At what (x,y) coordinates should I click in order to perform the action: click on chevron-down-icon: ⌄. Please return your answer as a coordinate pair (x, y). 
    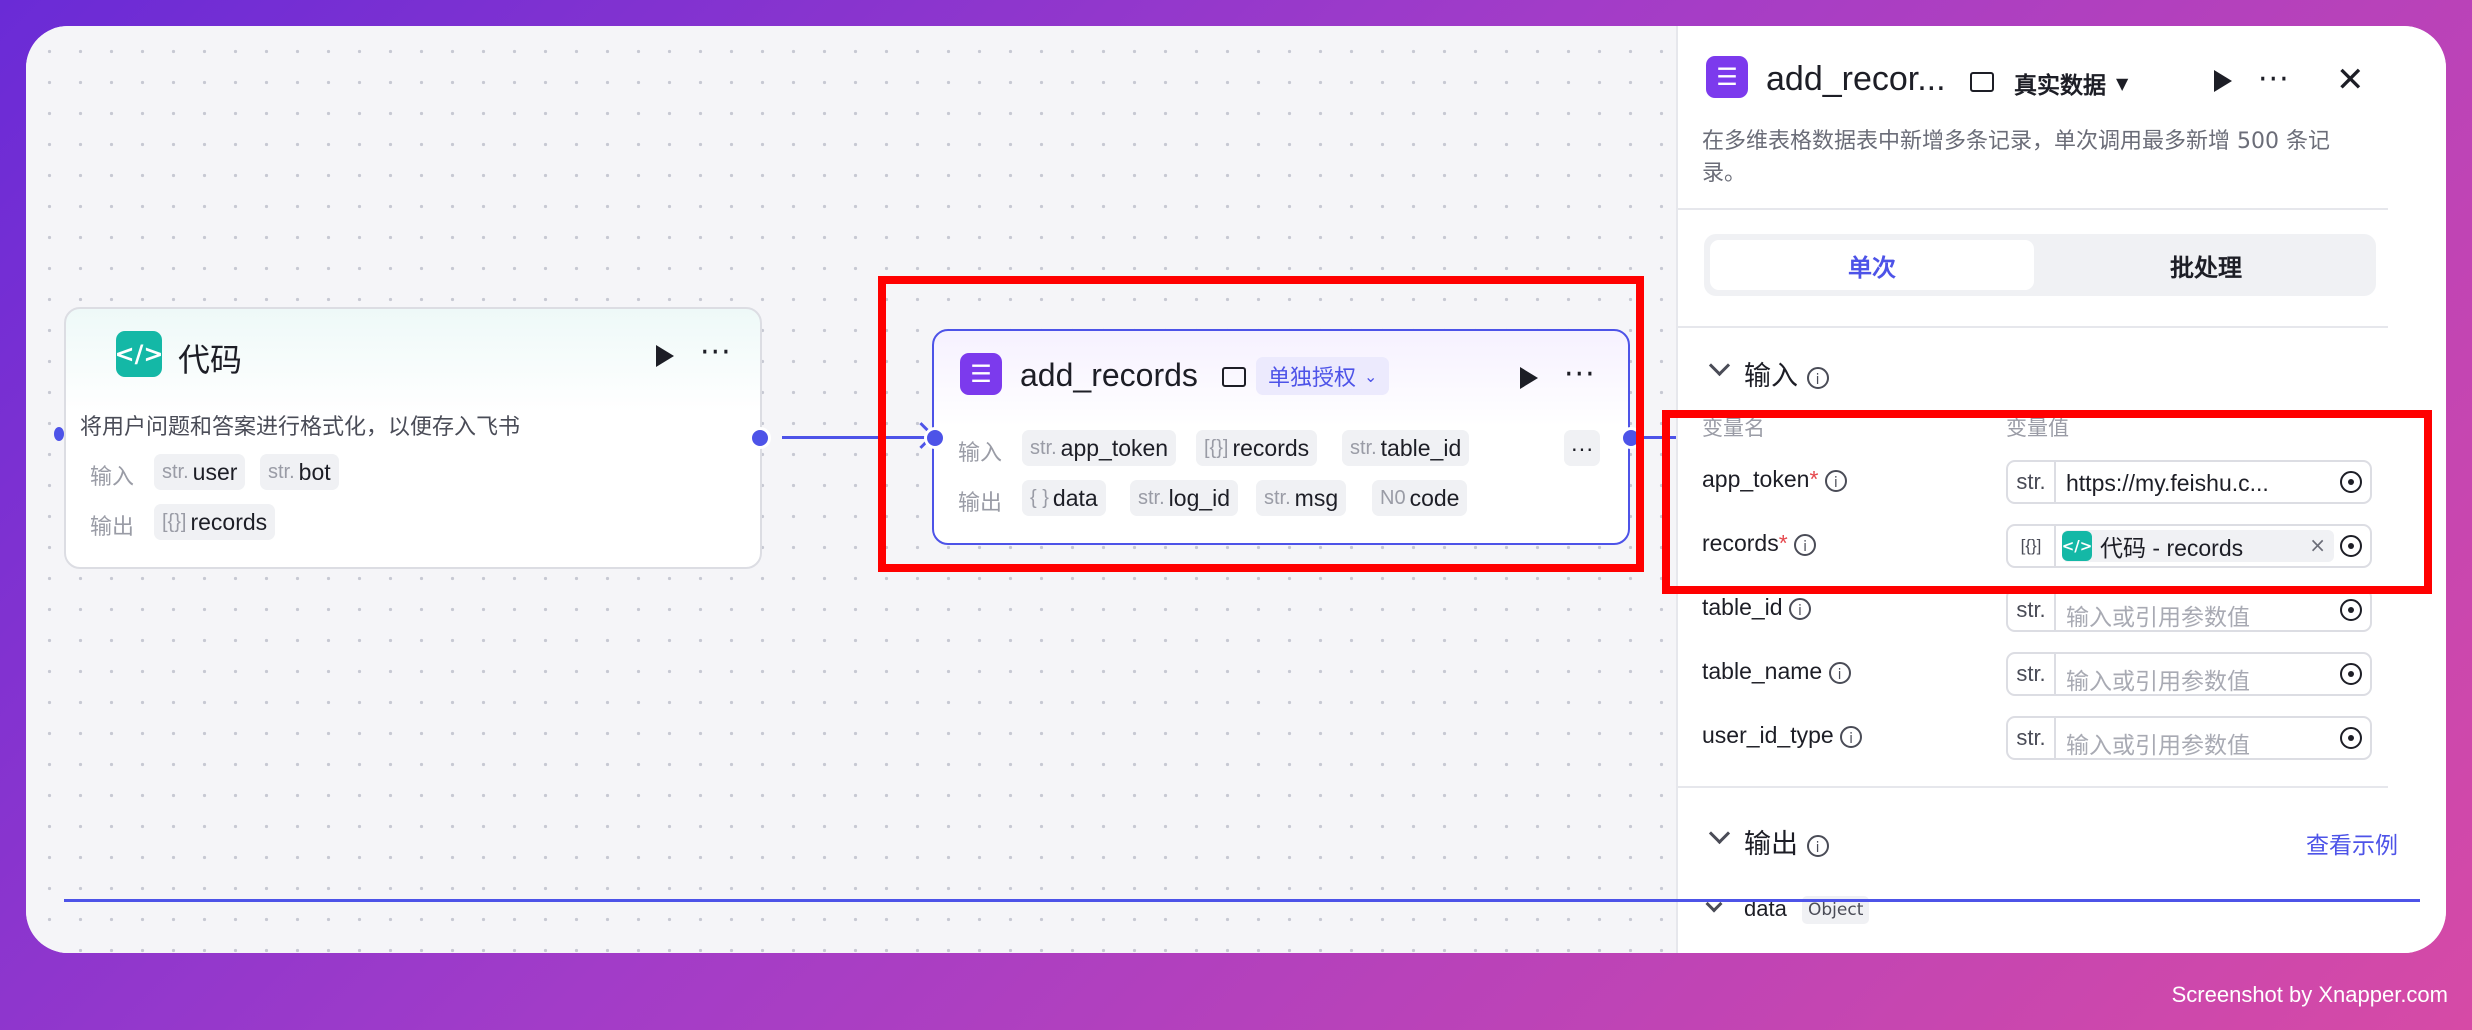
    Looking at the image, I should click on (1371, 376).